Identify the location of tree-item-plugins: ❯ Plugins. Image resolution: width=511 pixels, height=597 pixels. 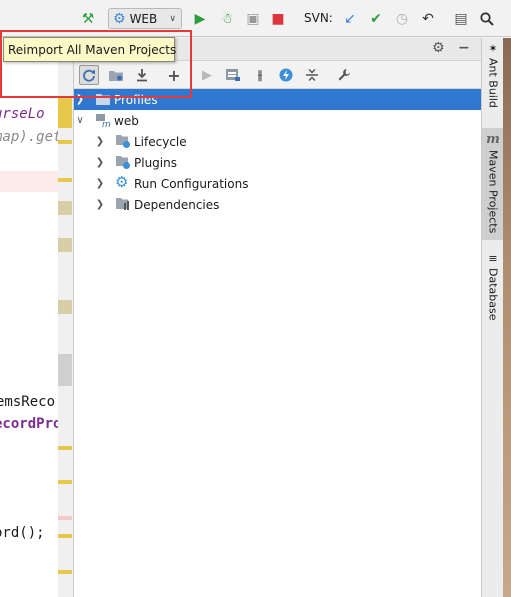
(278, 162).